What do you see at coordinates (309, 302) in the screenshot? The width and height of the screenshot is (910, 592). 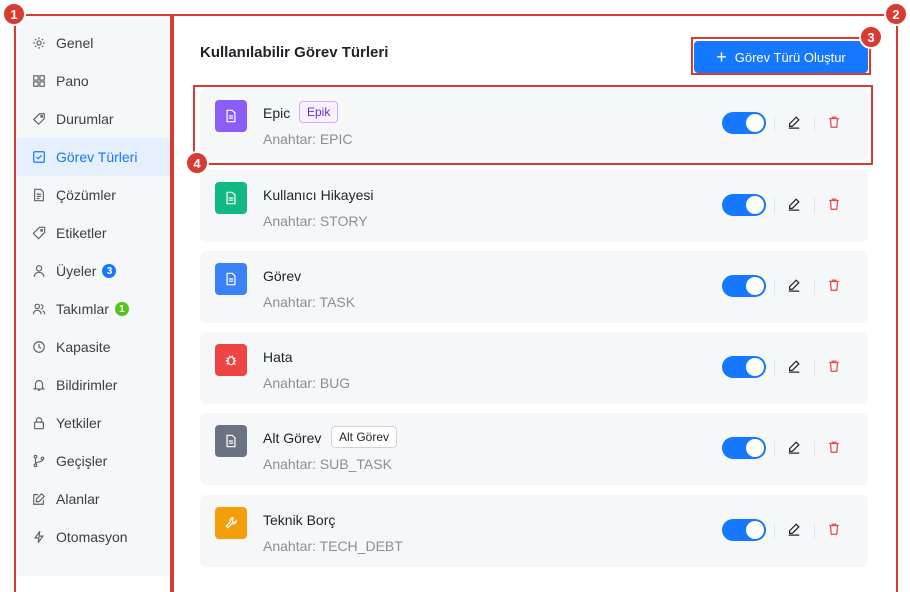 I see `task-type-key: Anahtar: TASK` at bounding box center [309, 302].